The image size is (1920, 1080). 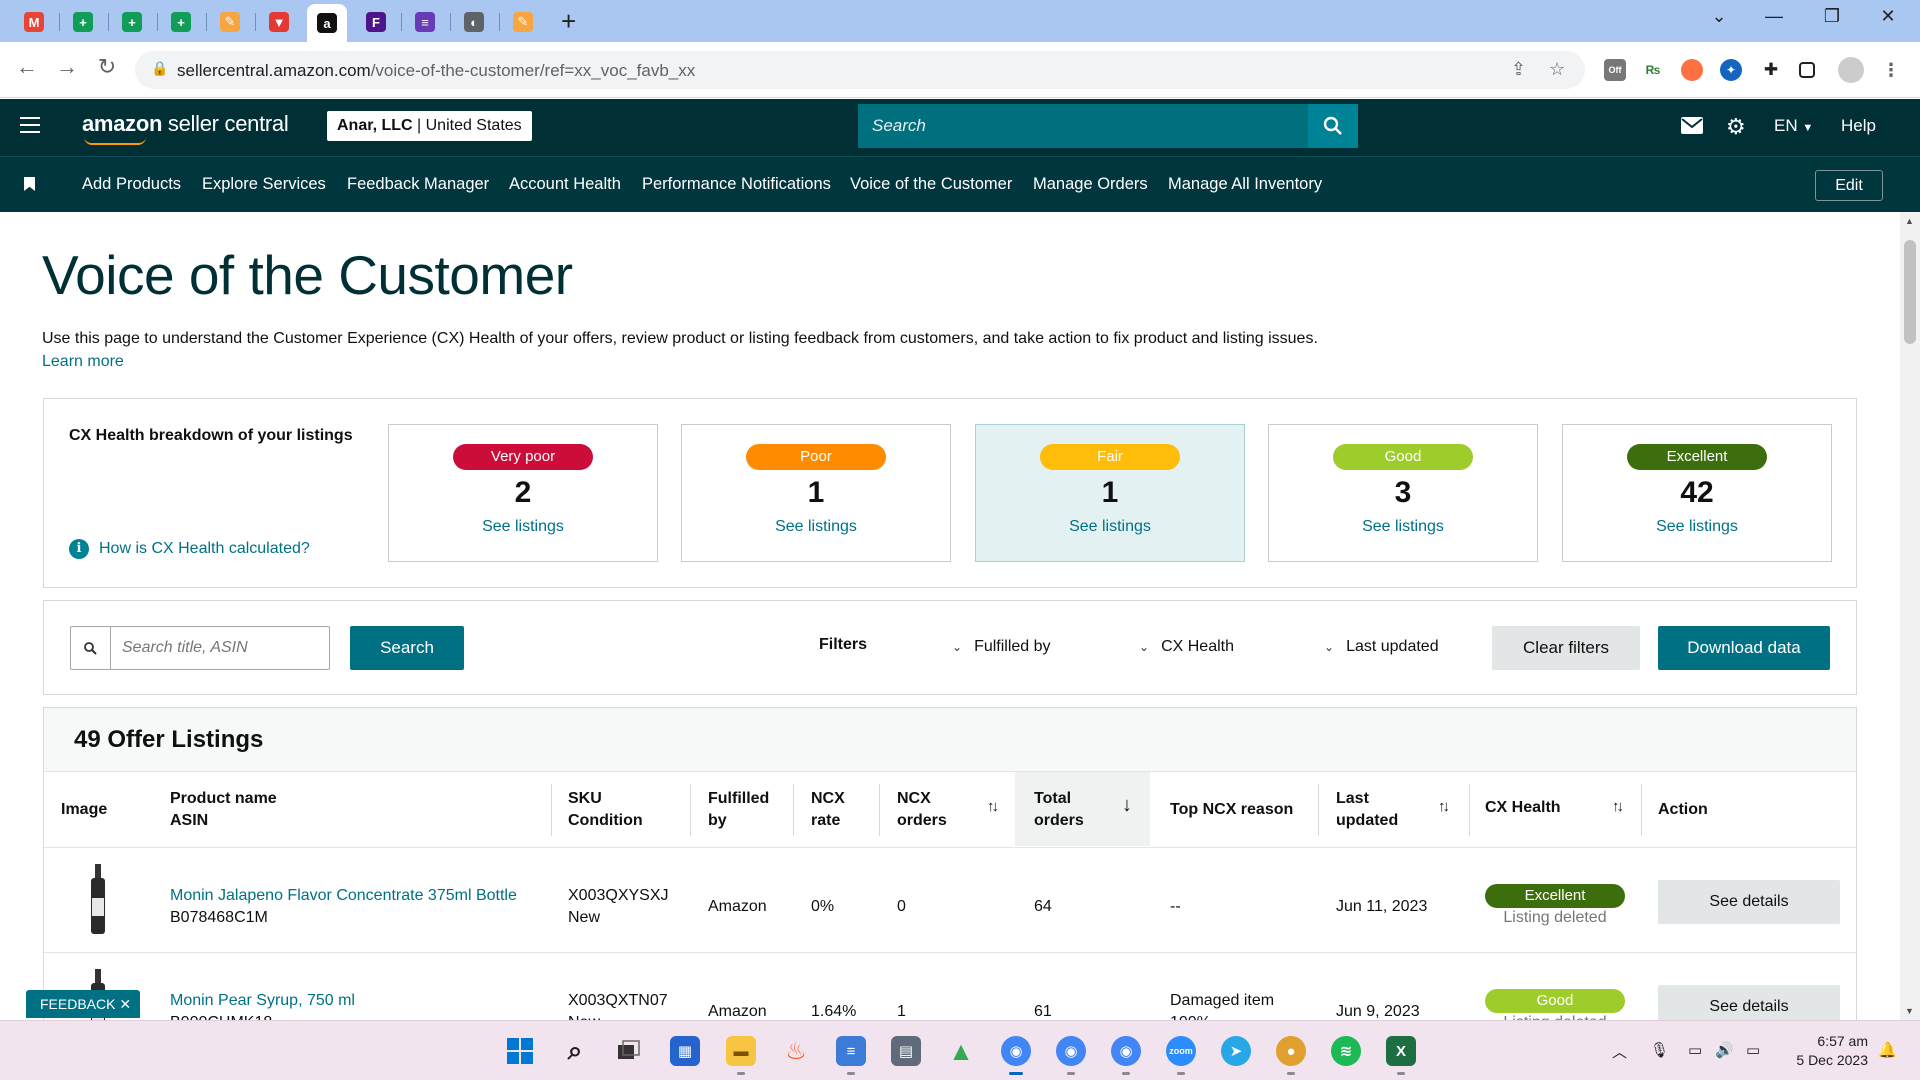 What do you see at coordinates (523, 493) in the screenshot?
I see `cx-card-very-poor: Very poor 2 See listings` at bounding box center [523, 493].